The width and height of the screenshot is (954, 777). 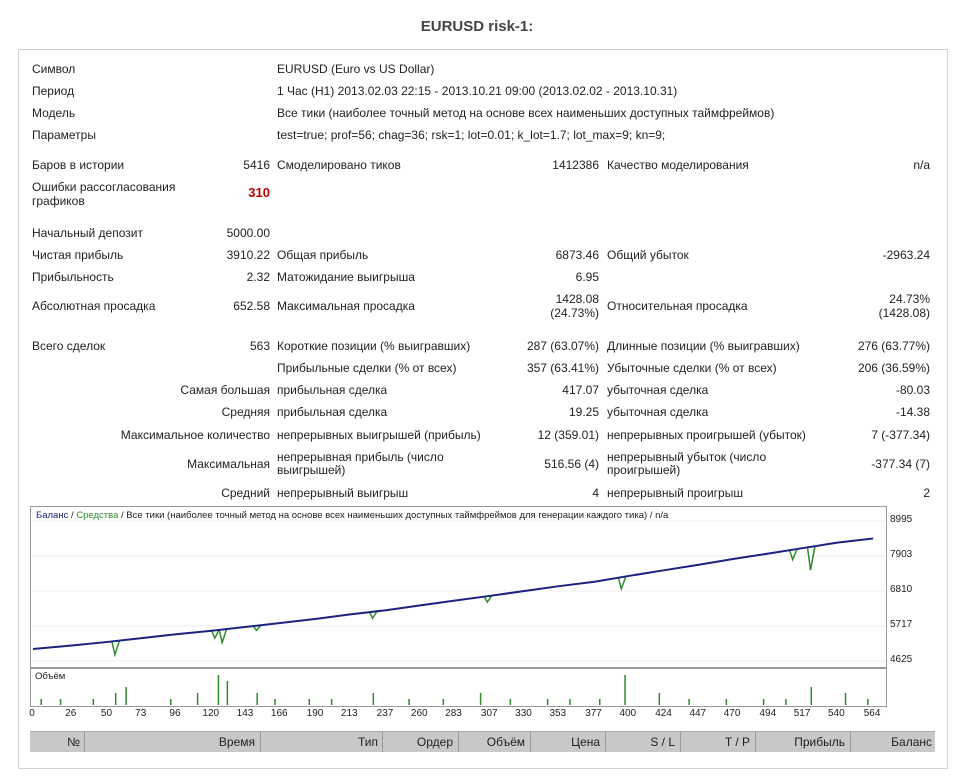 I want to click on x-tick-label: 470, so click(x=732, y=713).